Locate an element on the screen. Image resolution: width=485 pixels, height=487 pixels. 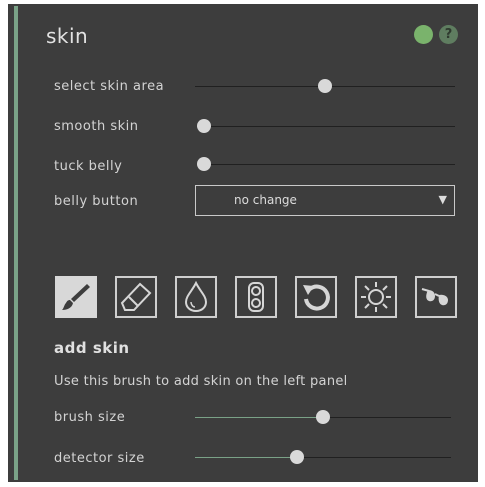
tool-eraser is located at coordinates (136, 297).